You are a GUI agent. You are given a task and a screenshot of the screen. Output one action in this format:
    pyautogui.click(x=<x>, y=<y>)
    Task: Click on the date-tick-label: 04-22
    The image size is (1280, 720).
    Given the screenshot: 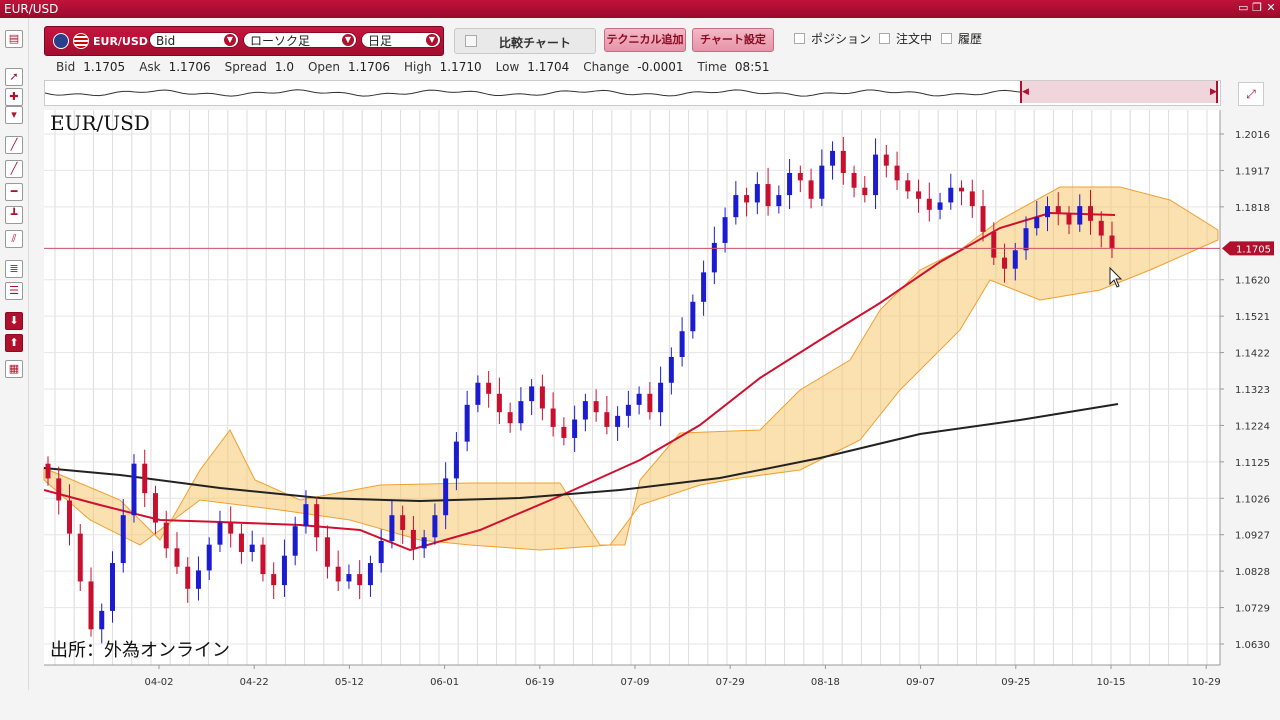 What is the action you would take?
    pyautogui.click(x=254, y=682)
    